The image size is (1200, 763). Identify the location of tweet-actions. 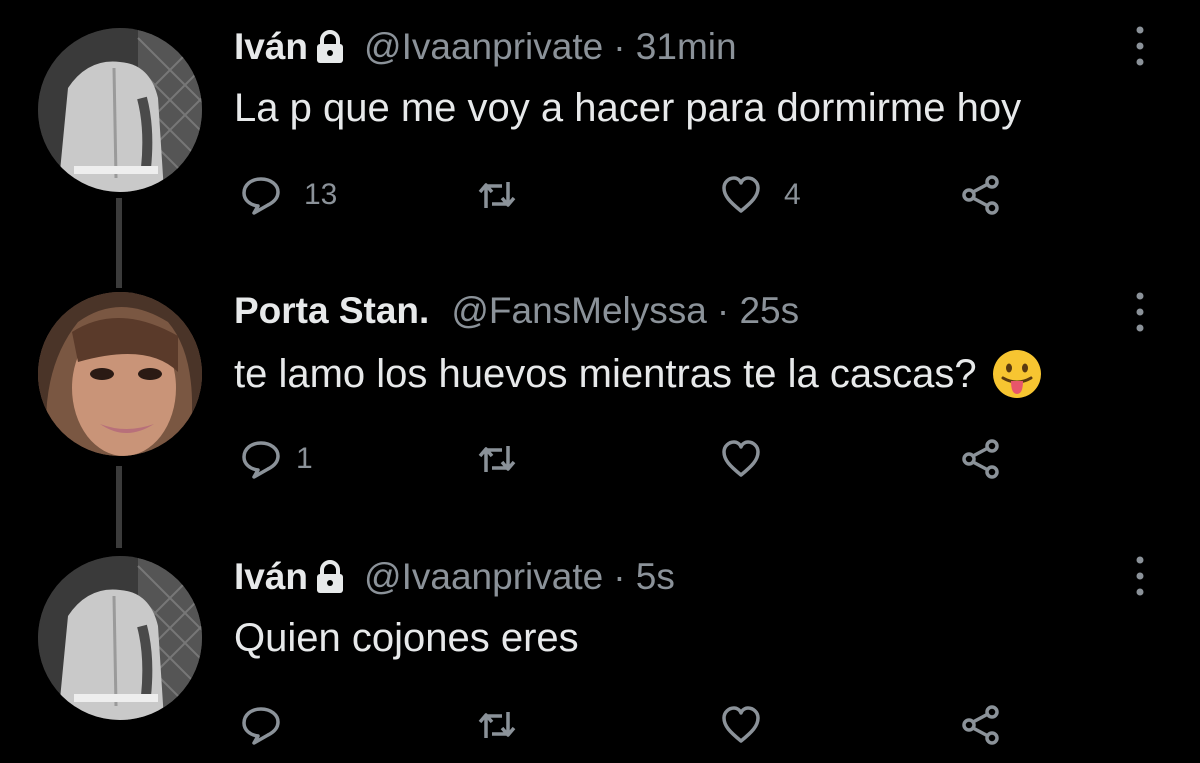
(640, 725).